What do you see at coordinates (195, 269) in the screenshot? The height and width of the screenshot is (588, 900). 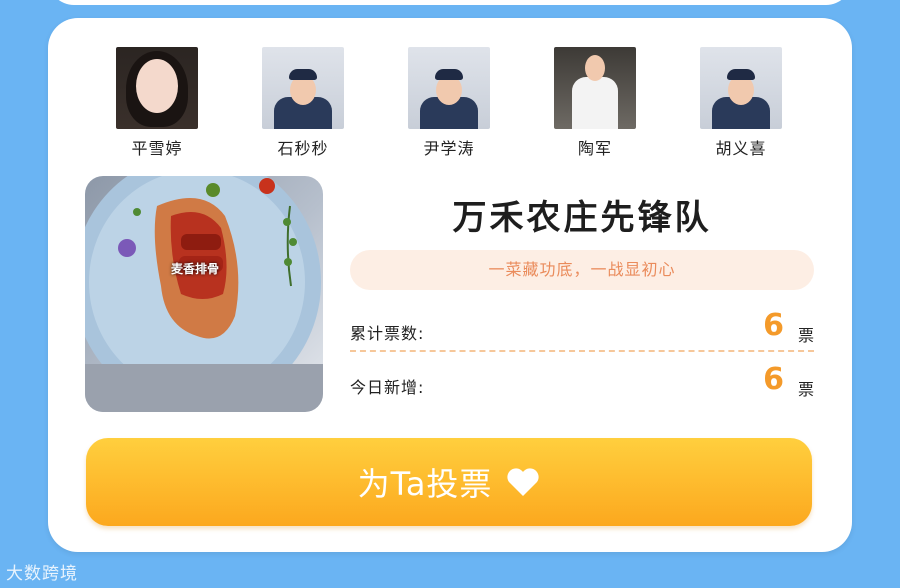 I see `dish-label: 麦香排骨` at bounding box center [195, 269].